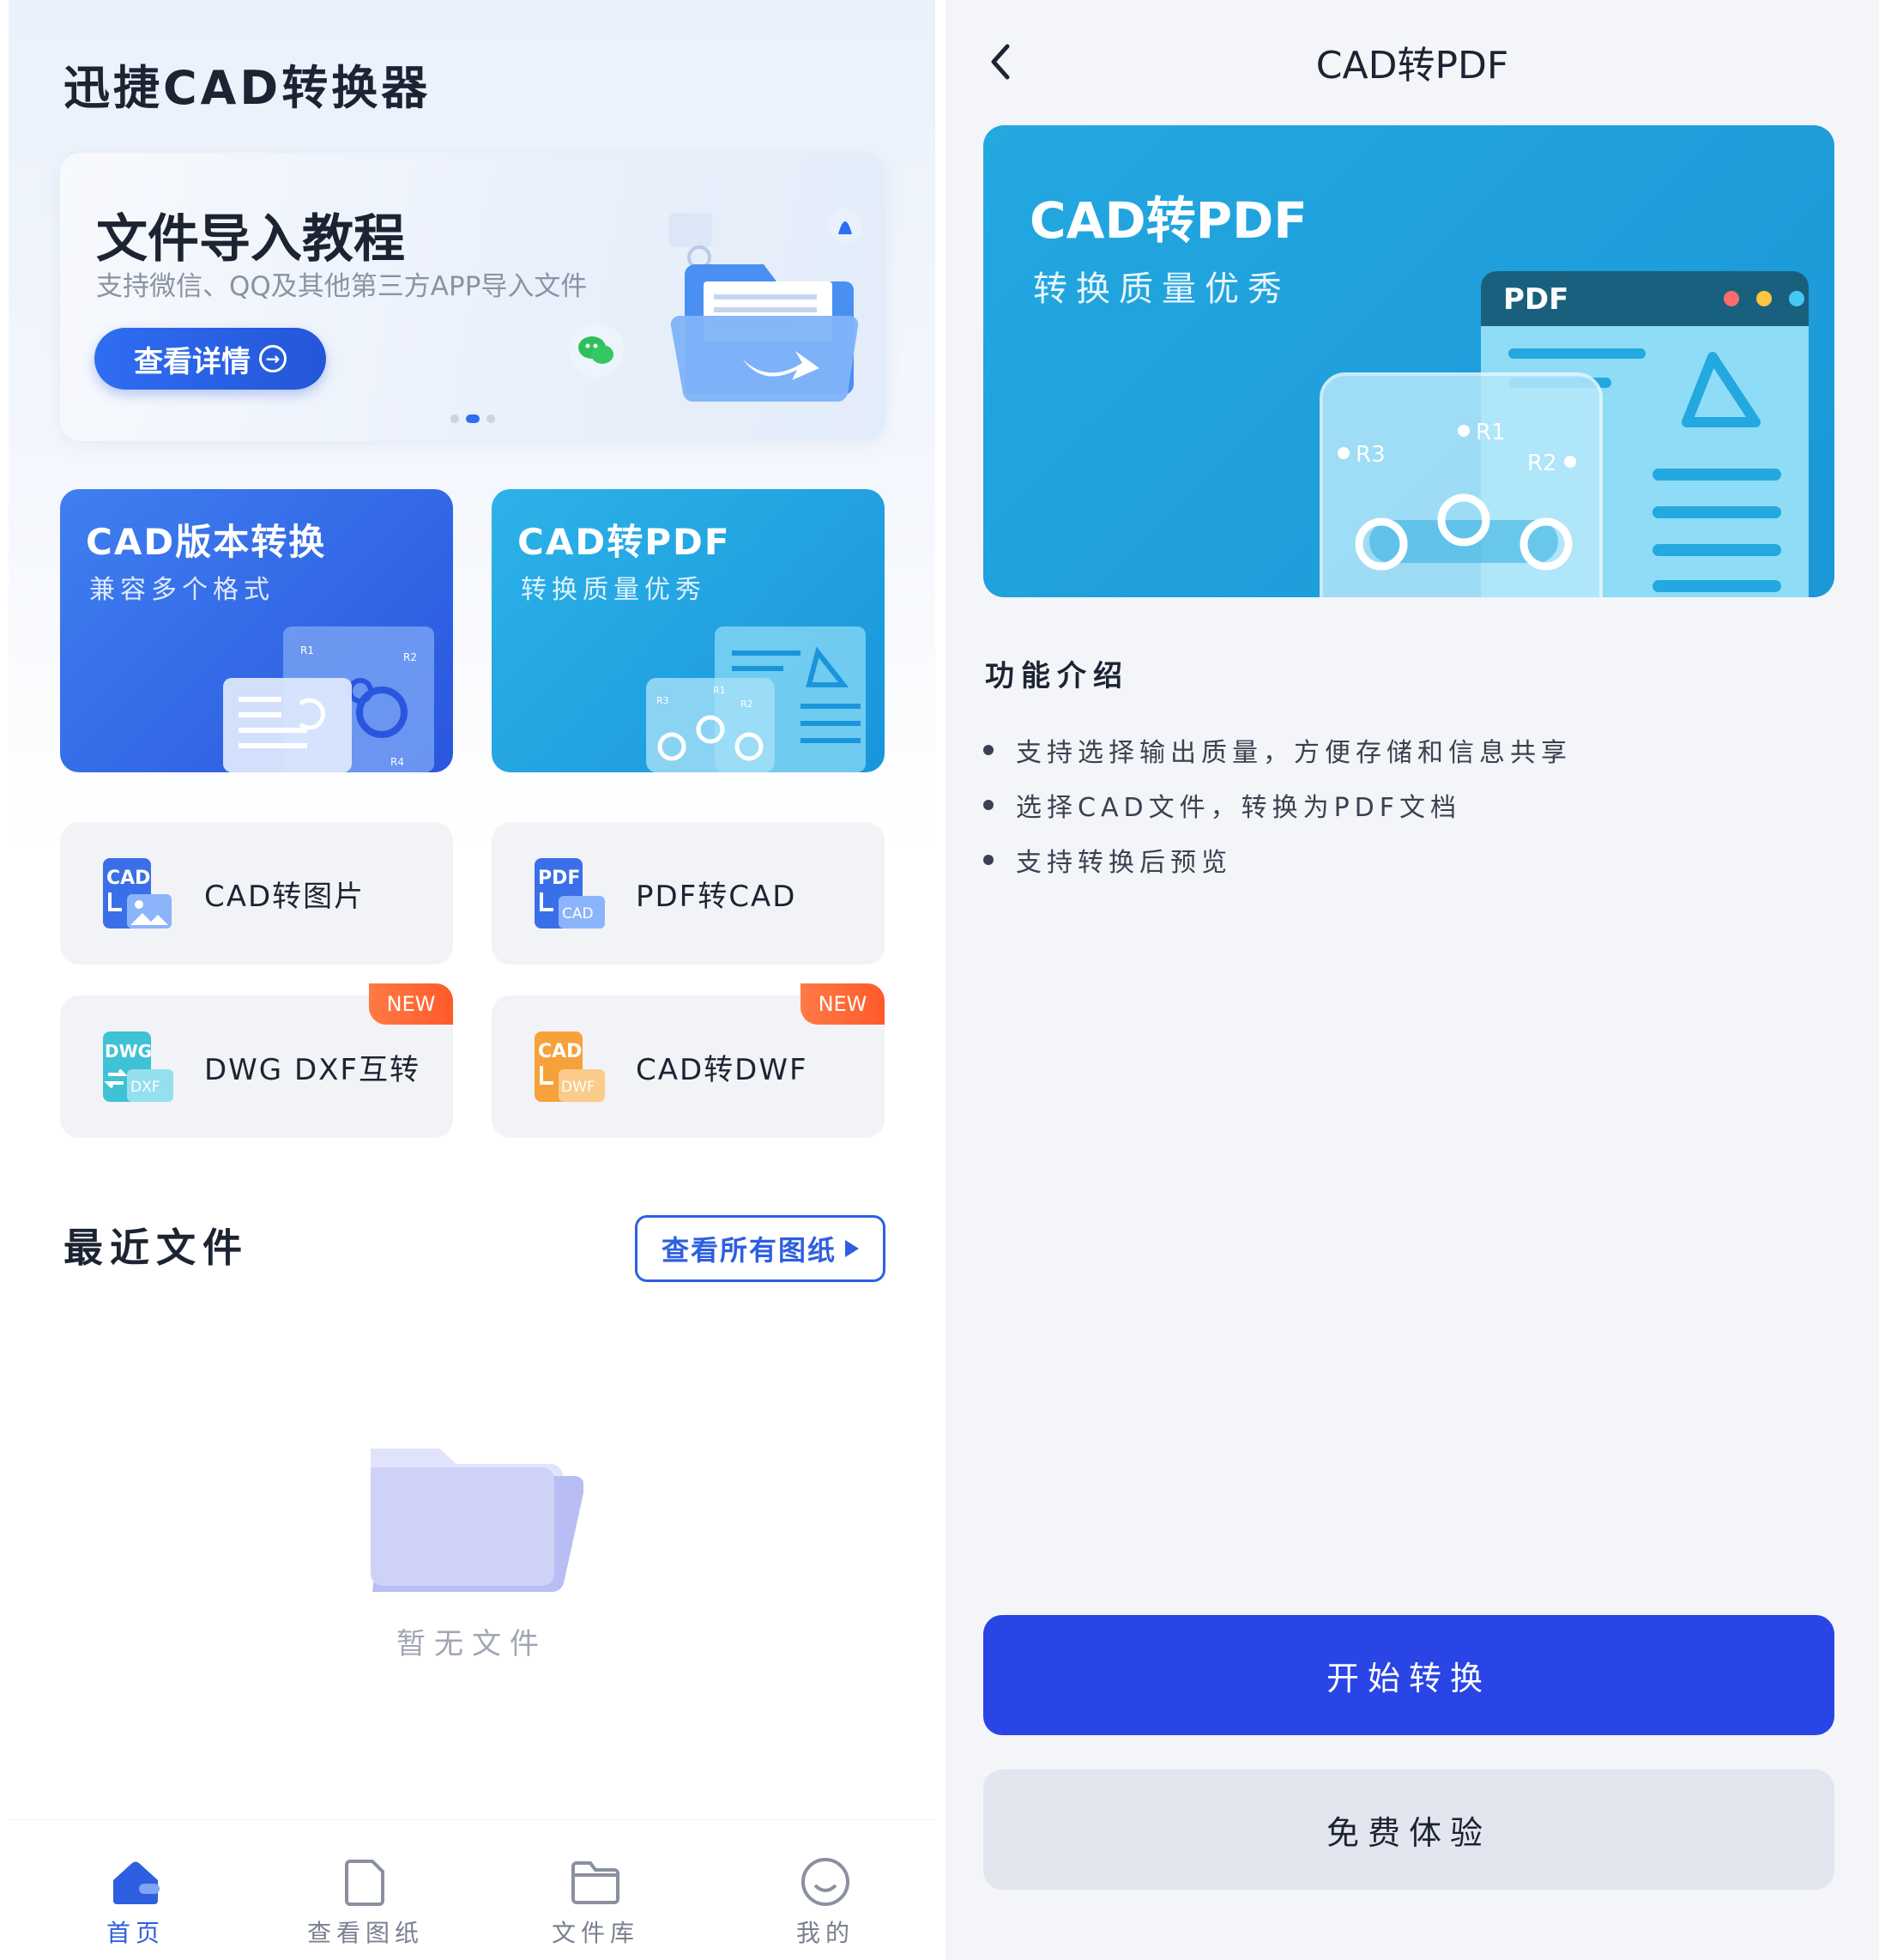  Describe the element at coordinates (578, 1087) in the screenshot. I see `svg-text: DWF` at that location.